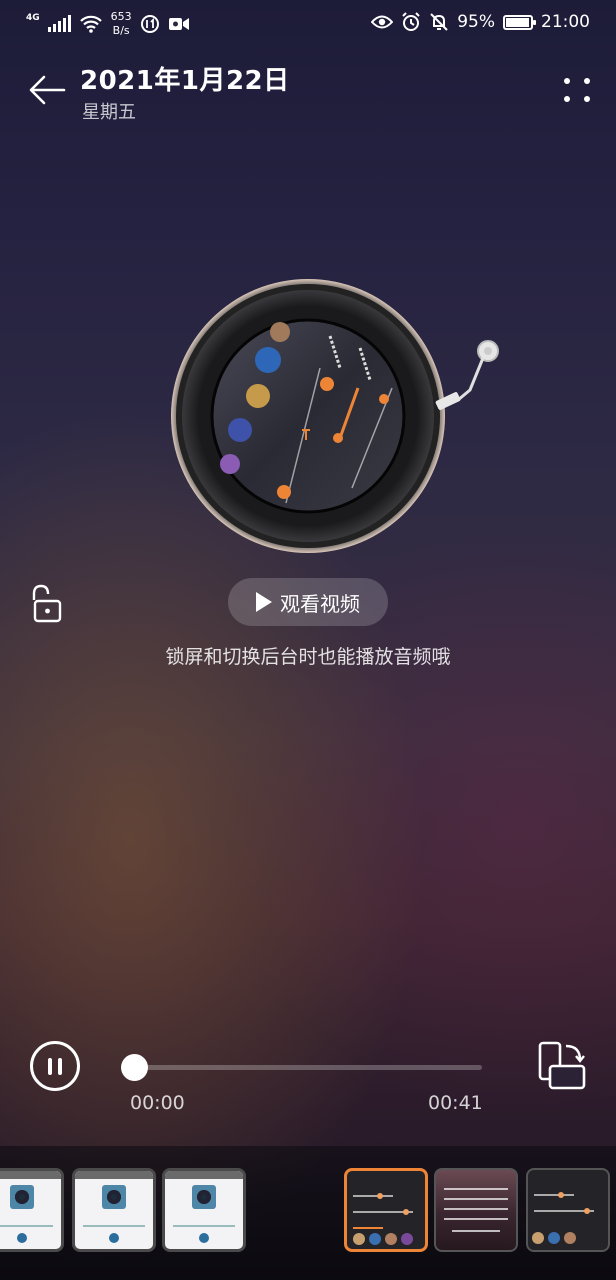  Describe the element at coordinates (46, 604) in the screenshot. I see `unlock-icon` at that location.